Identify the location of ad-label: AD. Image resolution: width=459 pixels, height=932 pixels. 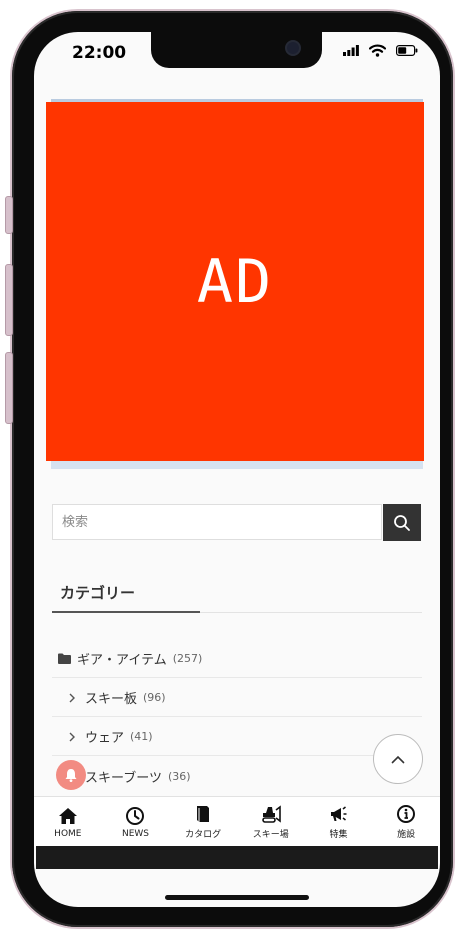
(235, 281).